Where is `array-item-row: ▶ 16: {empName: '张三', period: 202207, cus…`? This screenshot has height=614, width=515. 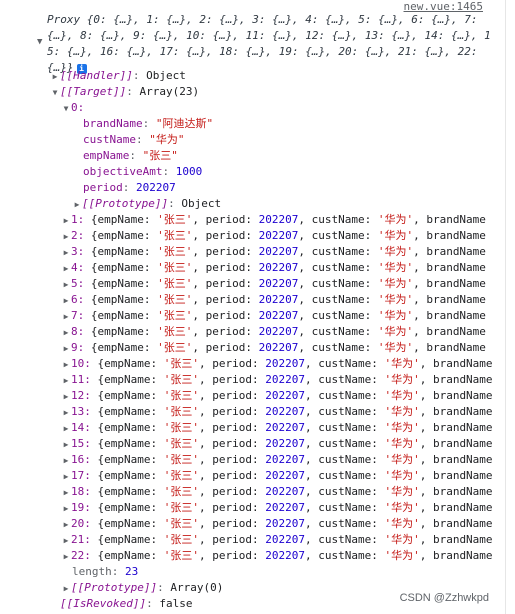 array-item-row: ▶ 16: {empName: '张三', period: 202207, cus… is located at coordinates (252, 460).